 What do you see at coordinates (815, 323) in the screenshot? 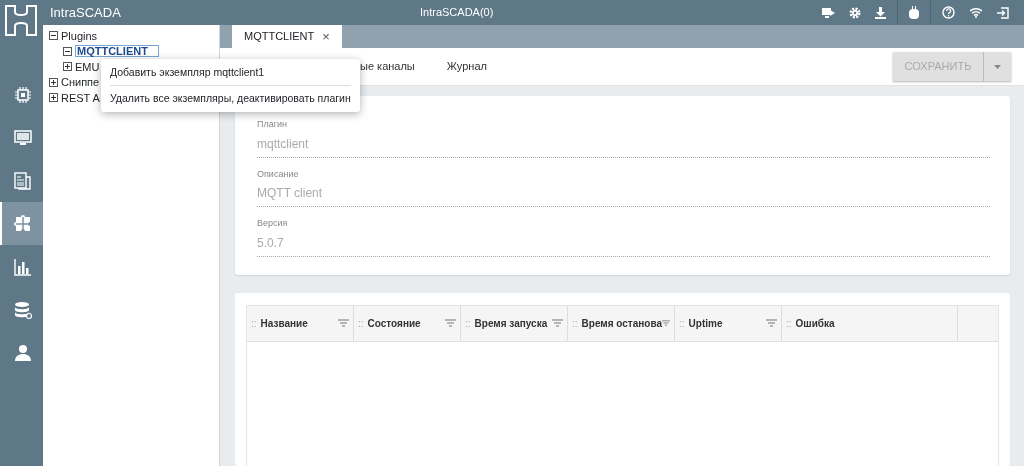
I see `column-title: Ошибка` at bounding box center [815, 323].